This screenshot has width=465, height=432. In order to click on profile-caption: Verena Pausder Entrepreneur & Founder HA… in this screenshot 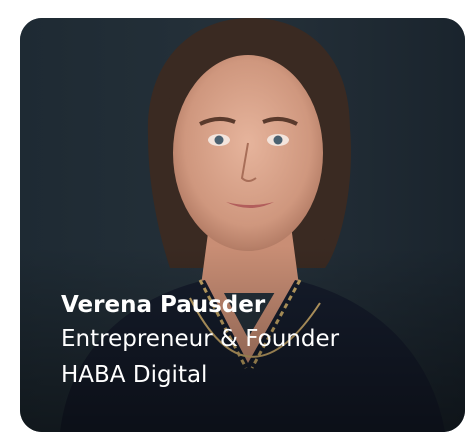, I will do `click(200, 341)`.